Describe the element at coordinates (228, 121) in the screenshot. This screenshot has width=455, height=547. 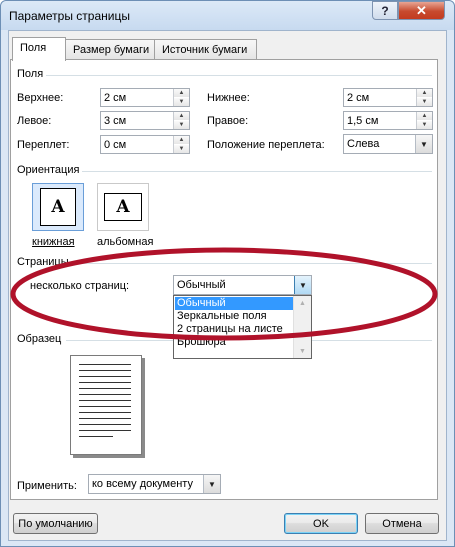
I see `right-margin-label: Правое:` at that location.